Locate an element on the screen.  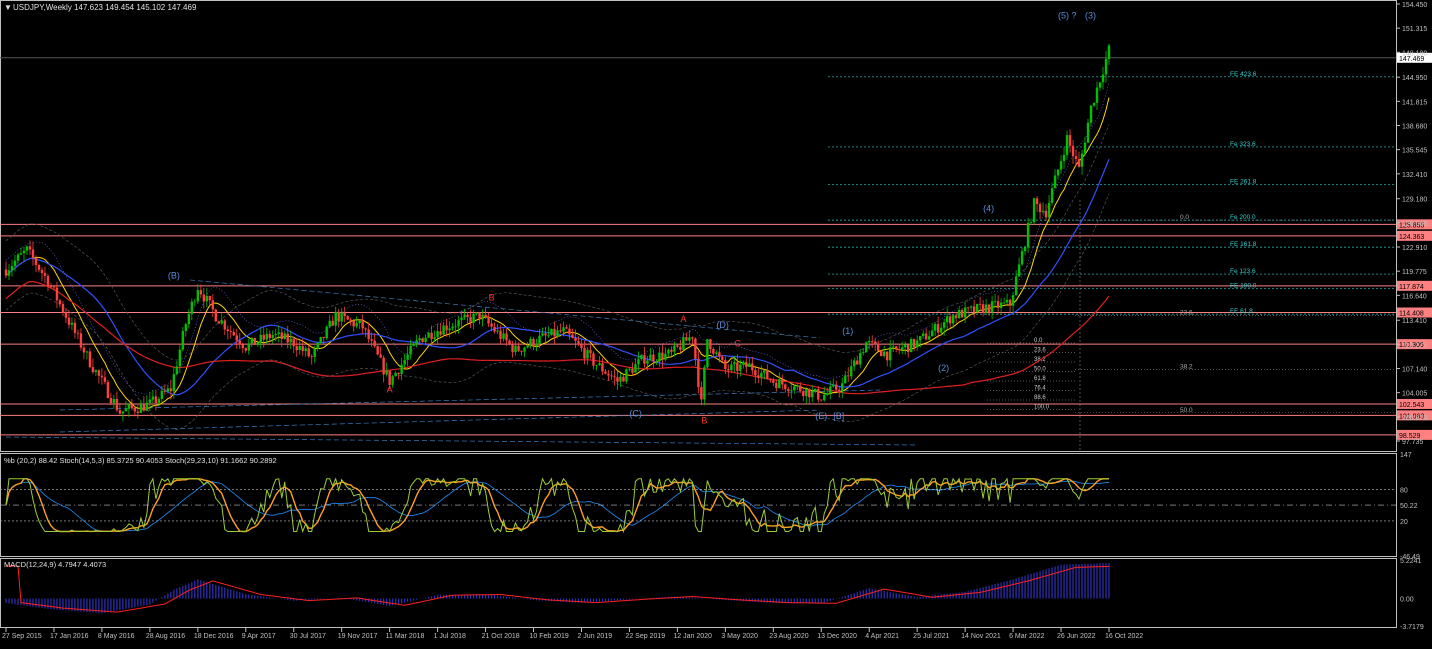
wave-label: (4) is located at coordinates (988, 209).